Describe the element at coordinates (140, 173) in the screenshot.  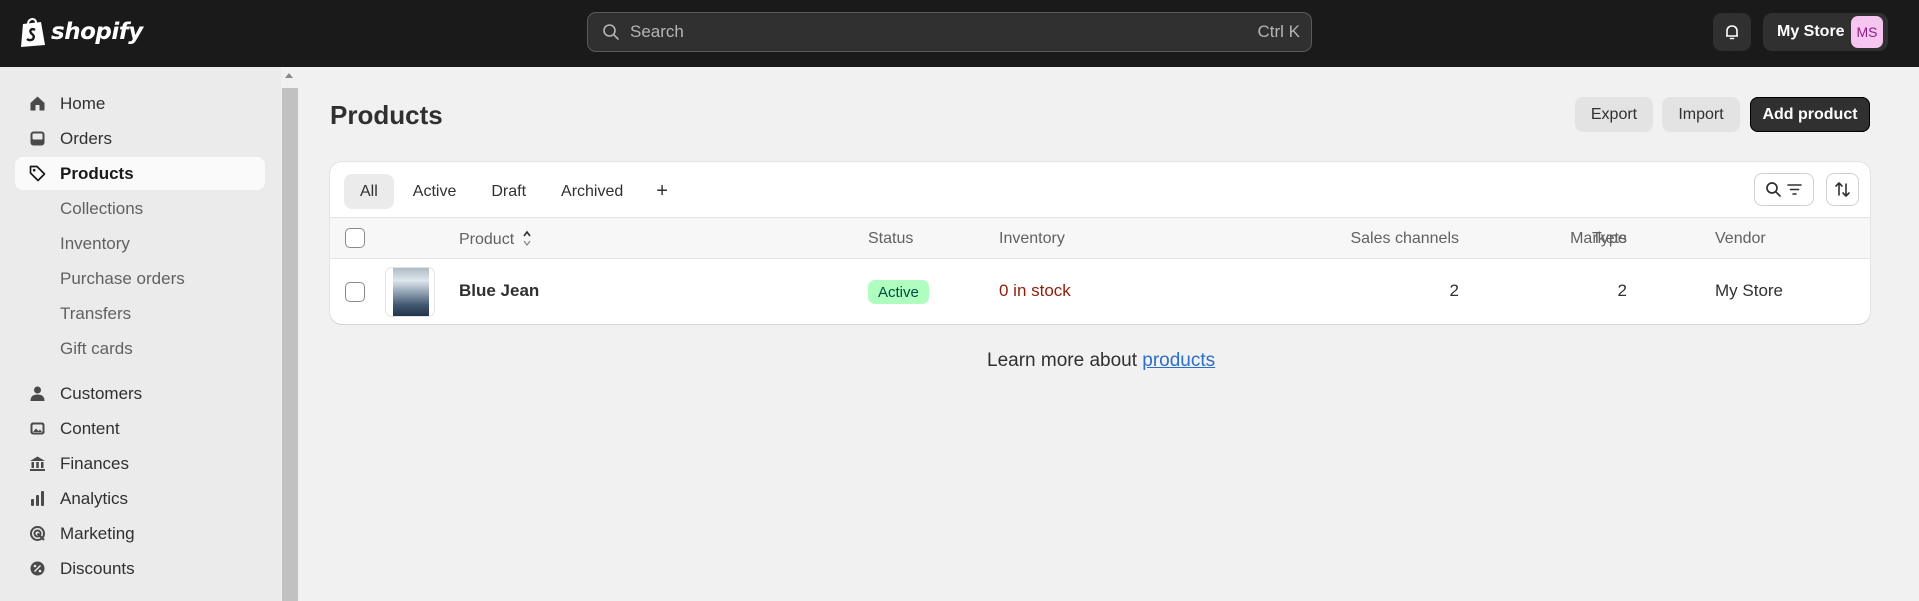
I see `sidebar-item-products: Products` at that location.